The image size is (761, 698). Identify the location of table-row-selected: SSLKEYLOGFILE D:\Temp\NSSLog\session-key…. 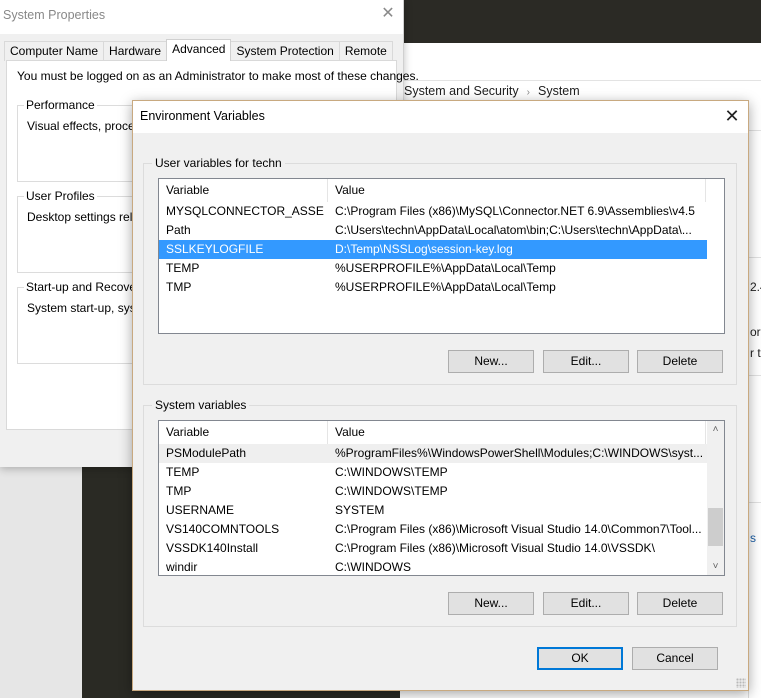
(433, 249).